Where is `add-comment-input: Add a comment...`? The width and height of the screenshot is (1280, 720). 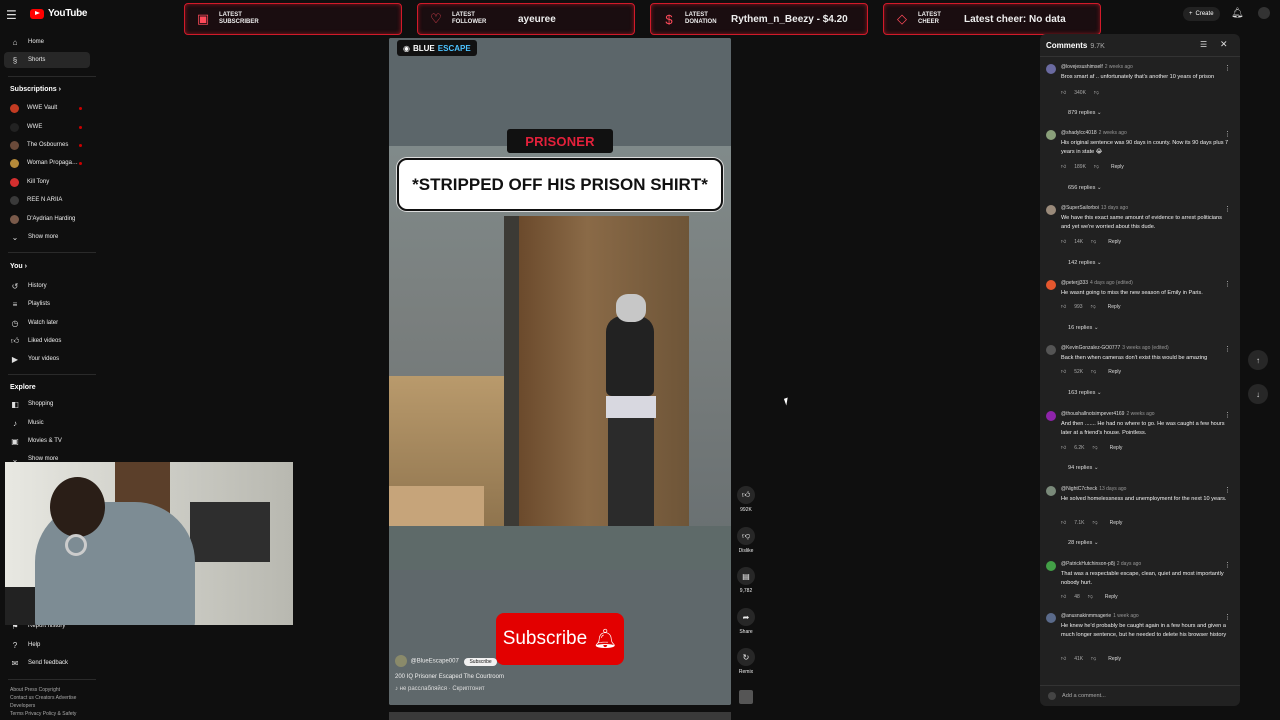
add-comment-input: Add a comment... is located at coordinates (1140, 695).